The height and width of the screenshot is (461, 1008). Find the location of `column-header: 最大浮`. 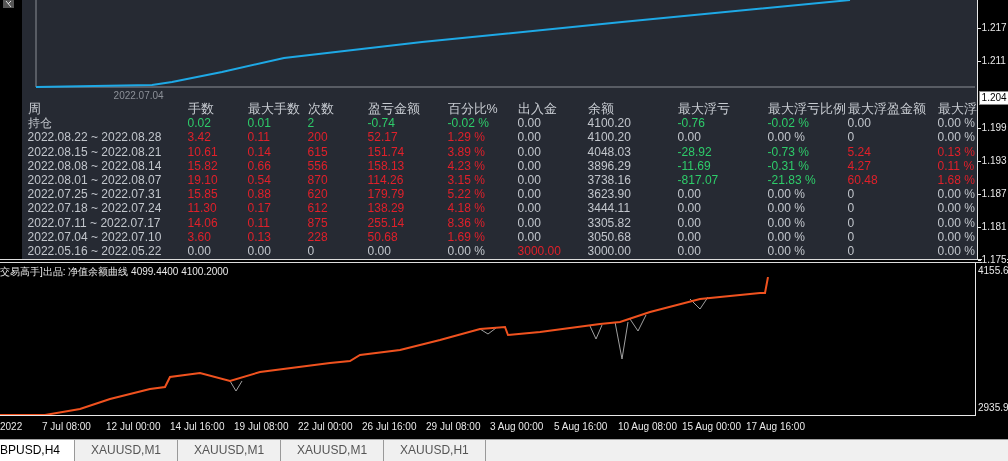

column-header: 最大浮 is located at coordinates (957, 109).